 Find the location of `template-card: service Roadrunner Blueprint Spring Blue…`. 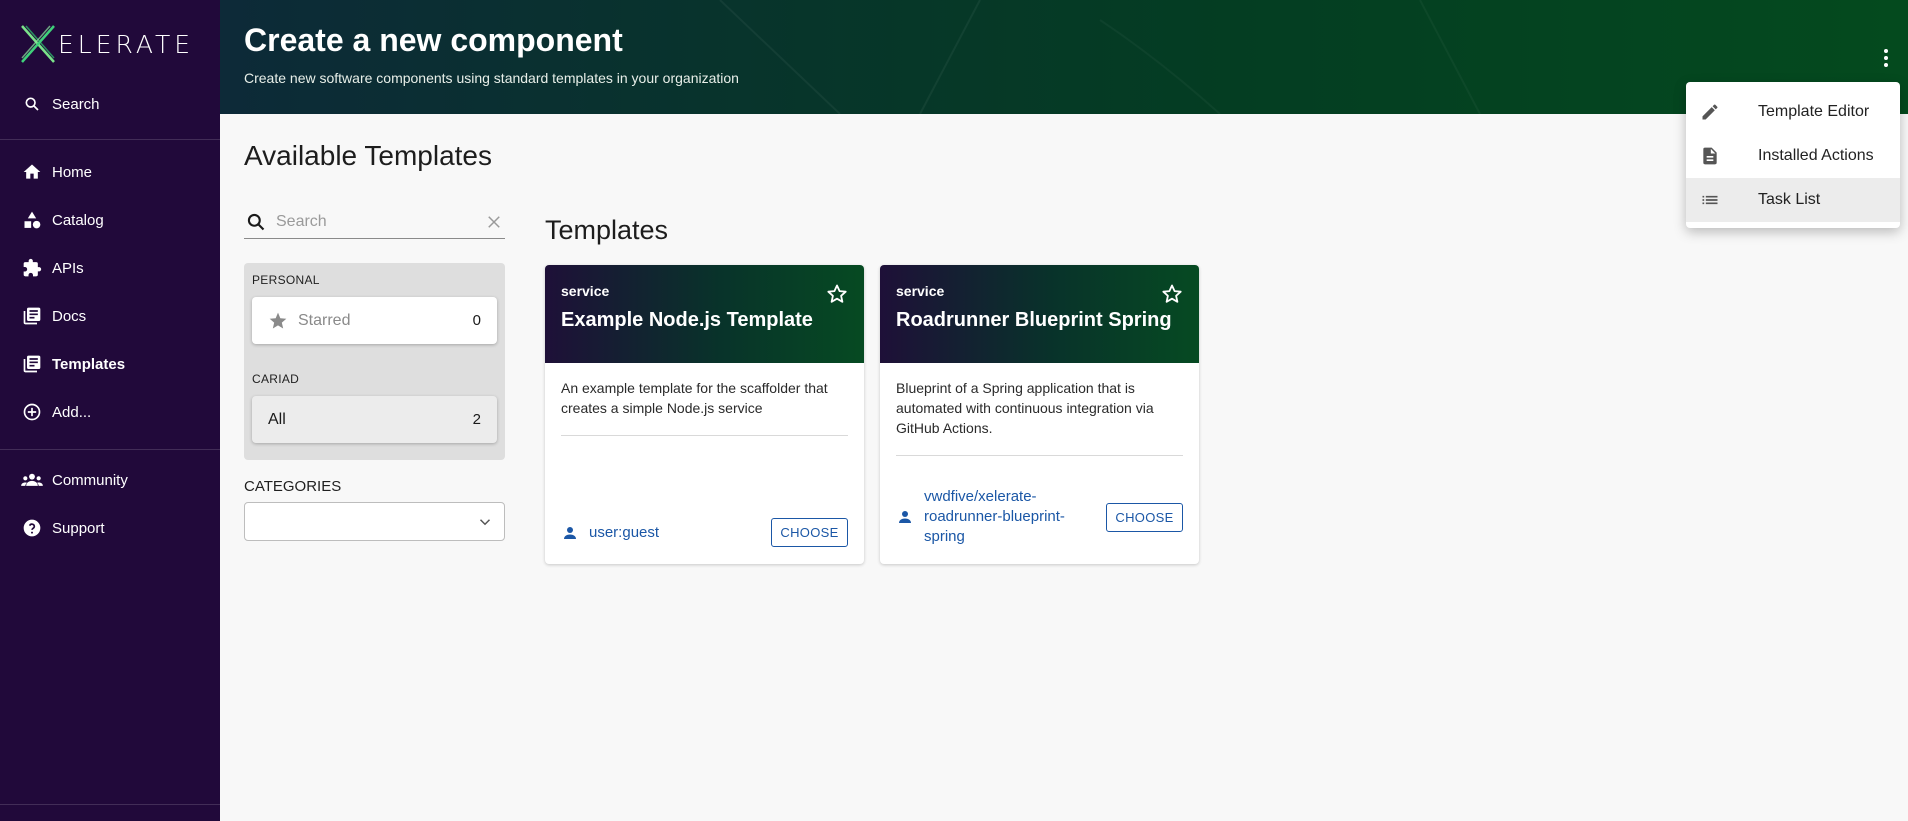

template-card: service Roadrunner Blueprint Spring Blue… is located at coordinates (1039, 414).